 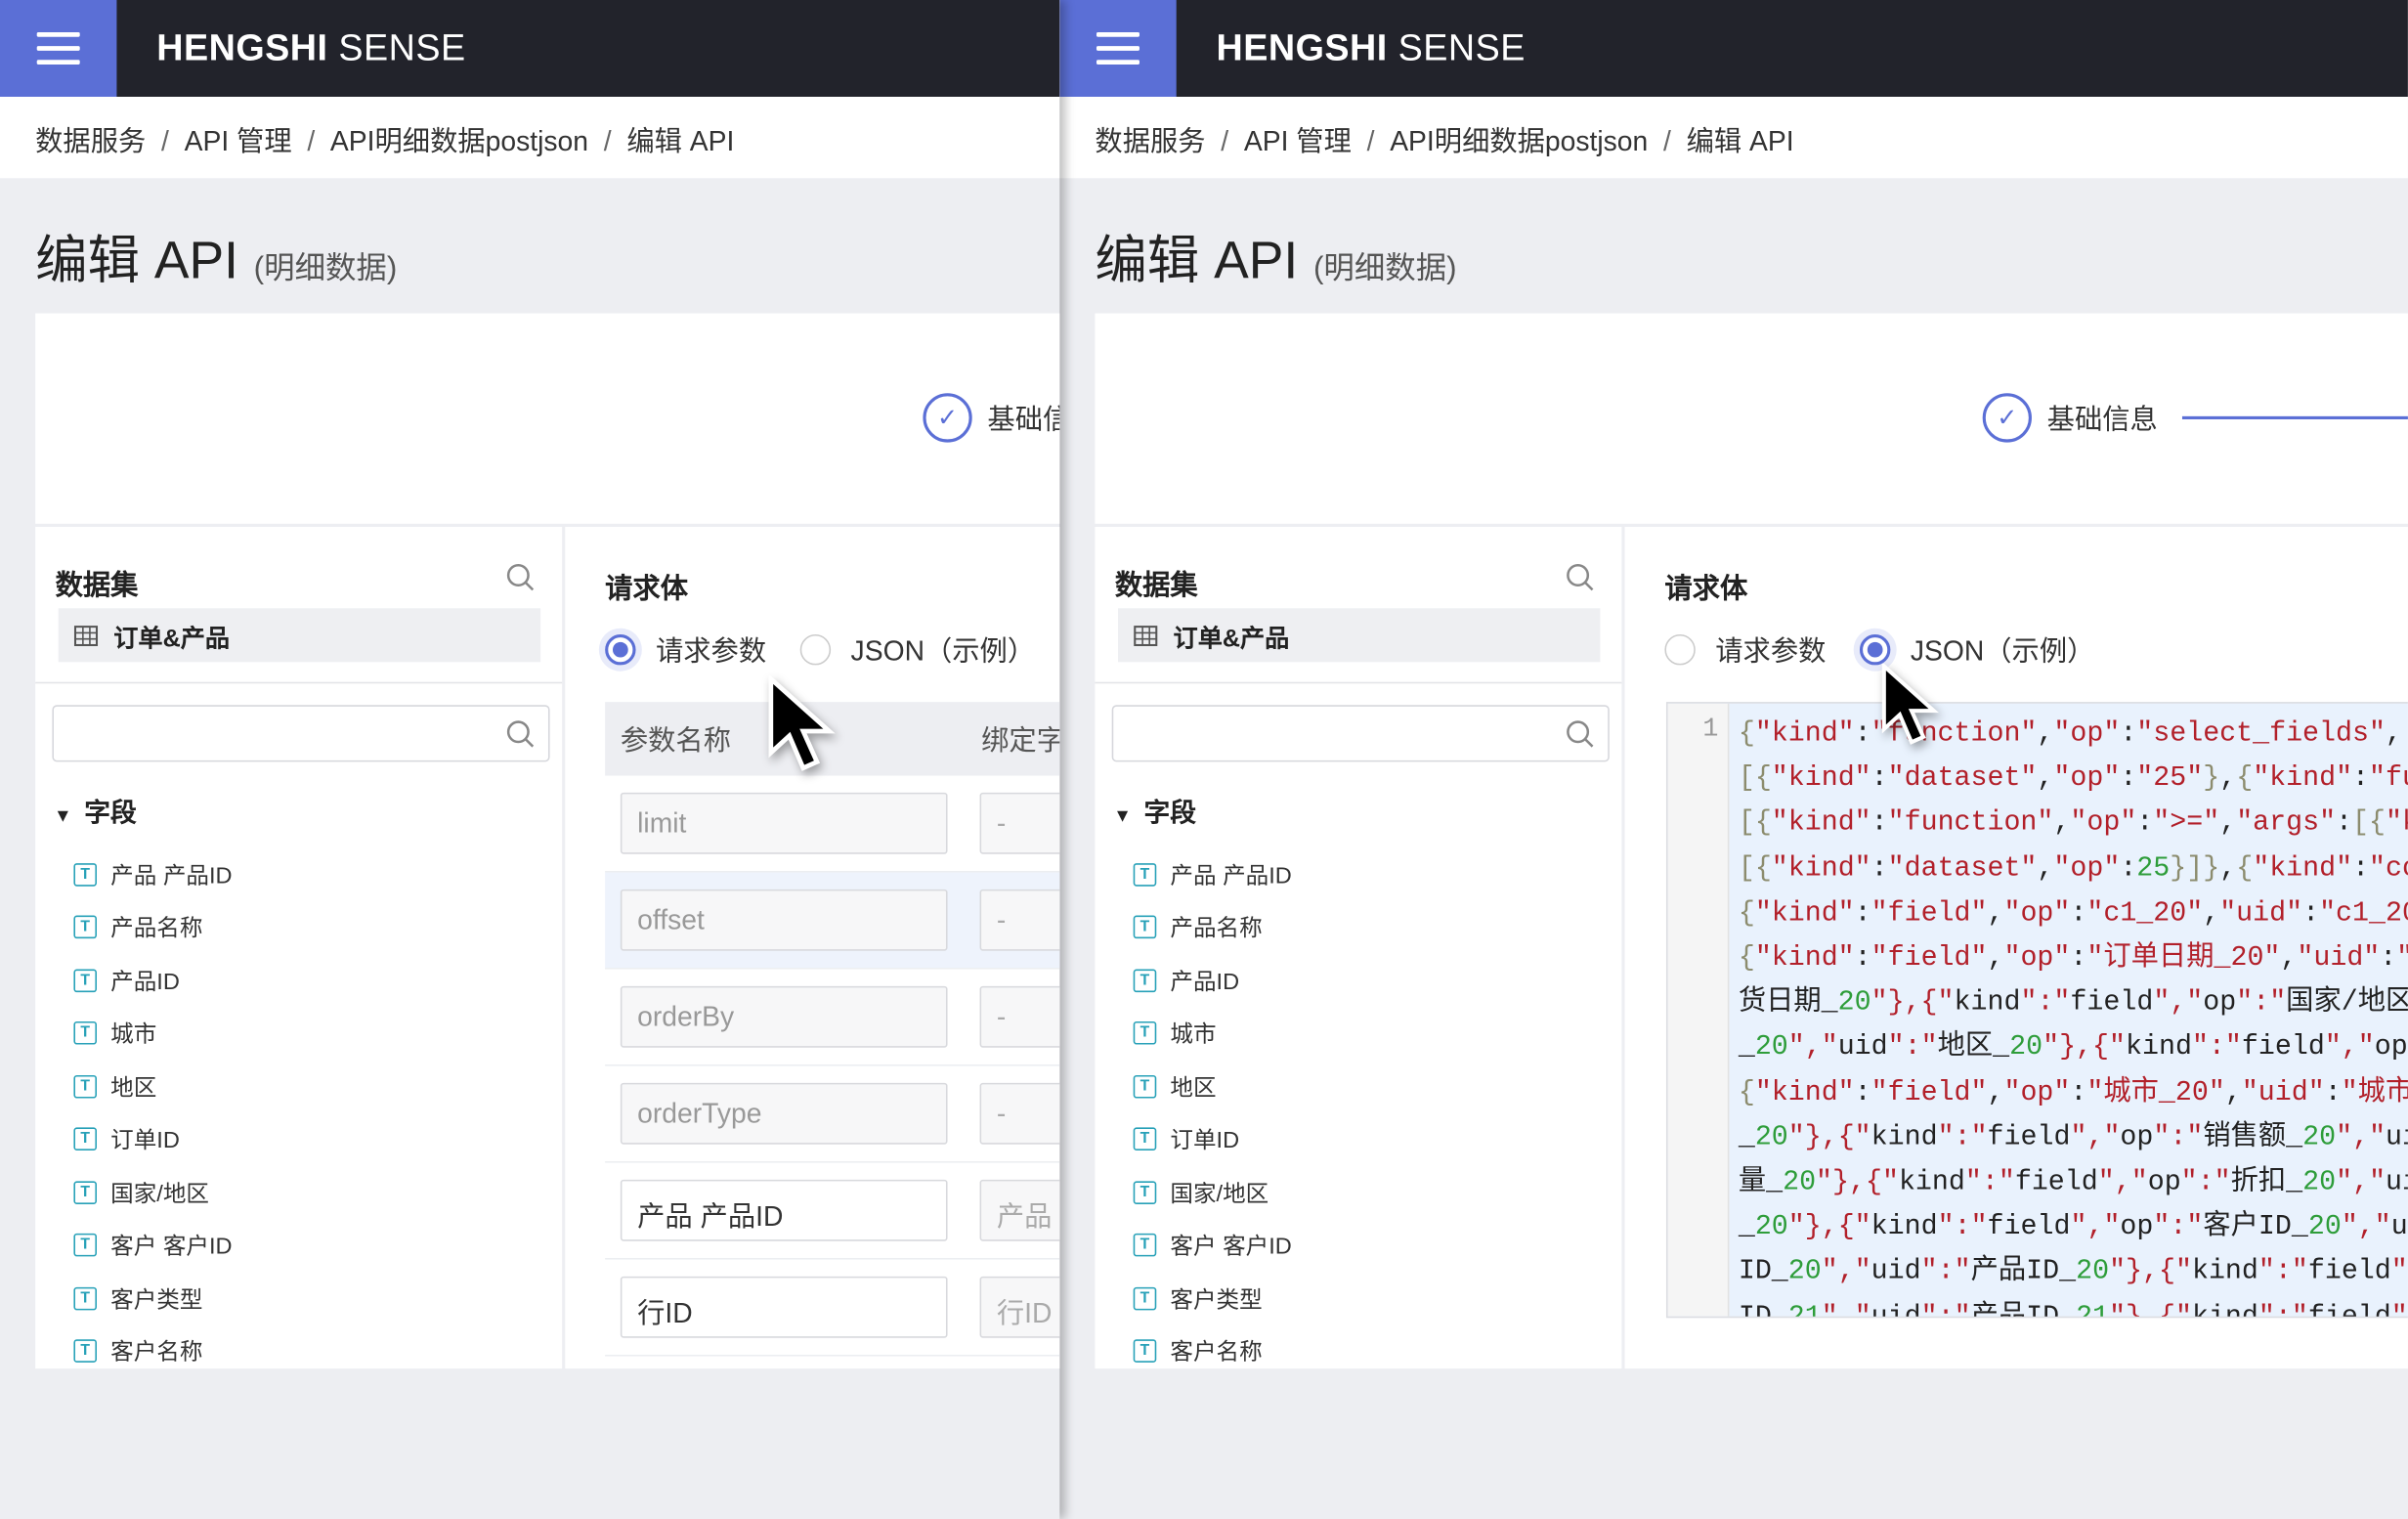 What do you see at coordinates (784, 1016) in the screenshot?
I see `param-name-input: orderBy` at bounding box center [784, 1016].